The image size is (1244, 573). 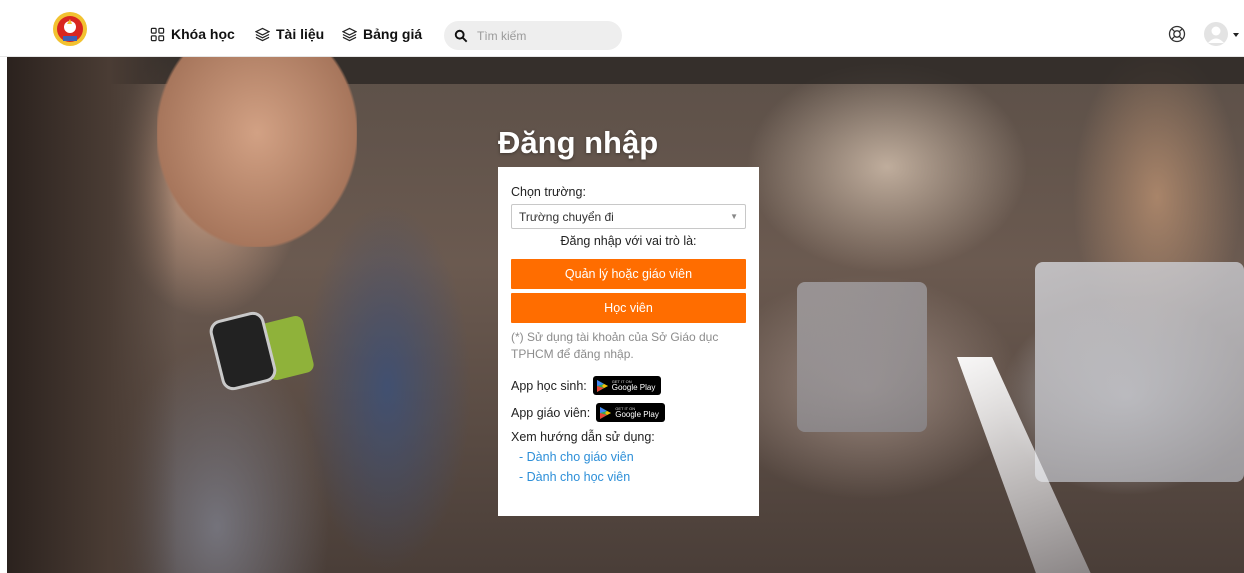 I want to click on school-label: Chọn trường:, so click(x=548, y=192).